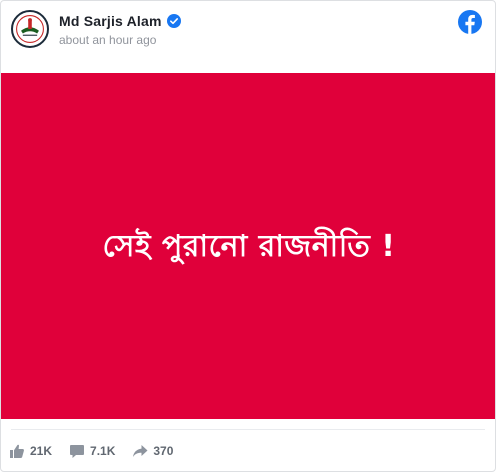  I want to click on thumbs-up-icon, so click(17, 451).